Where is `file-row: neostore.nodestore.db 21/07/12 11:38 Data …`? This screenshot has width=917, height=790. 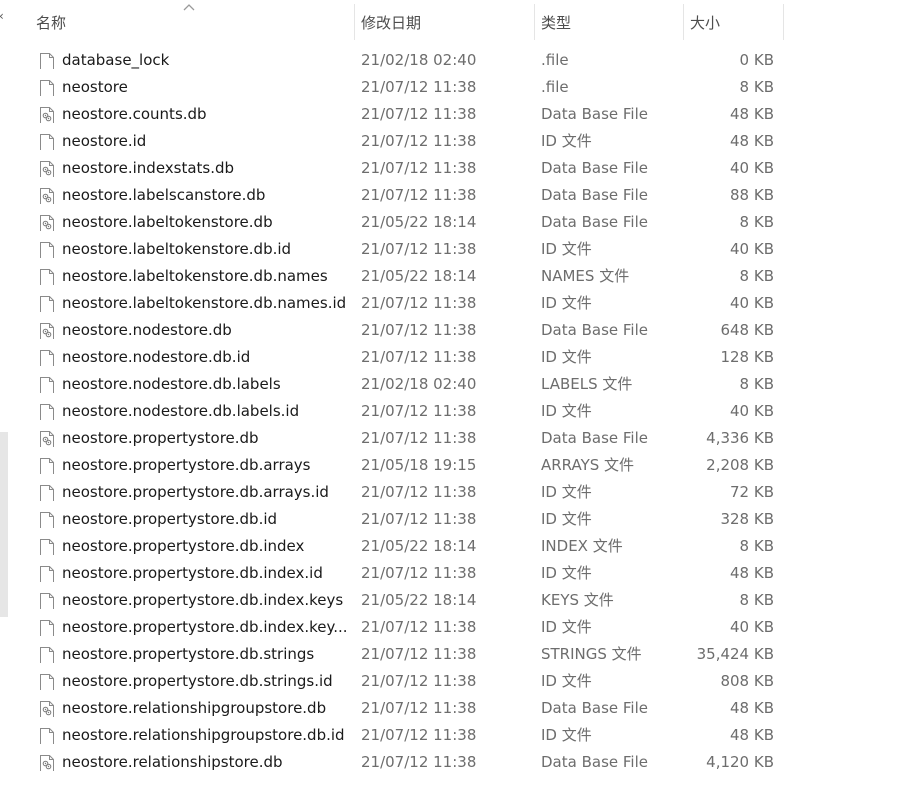 file-row: neostore.nodestore.db 21/07/12 11:38 Data … is located at coordinates (458, 330).